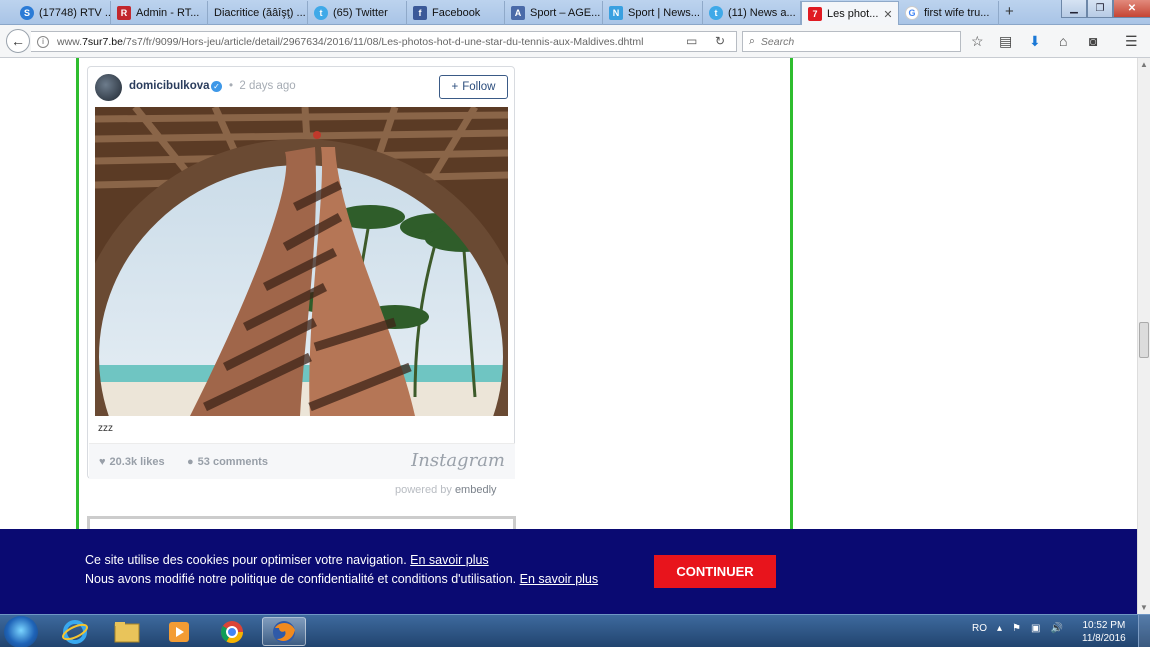 The width and height of the screenshot is (1150, 647). Describe the element at coordinates (232, 631) in the screenshot. I see `chrome-icon` at that location.